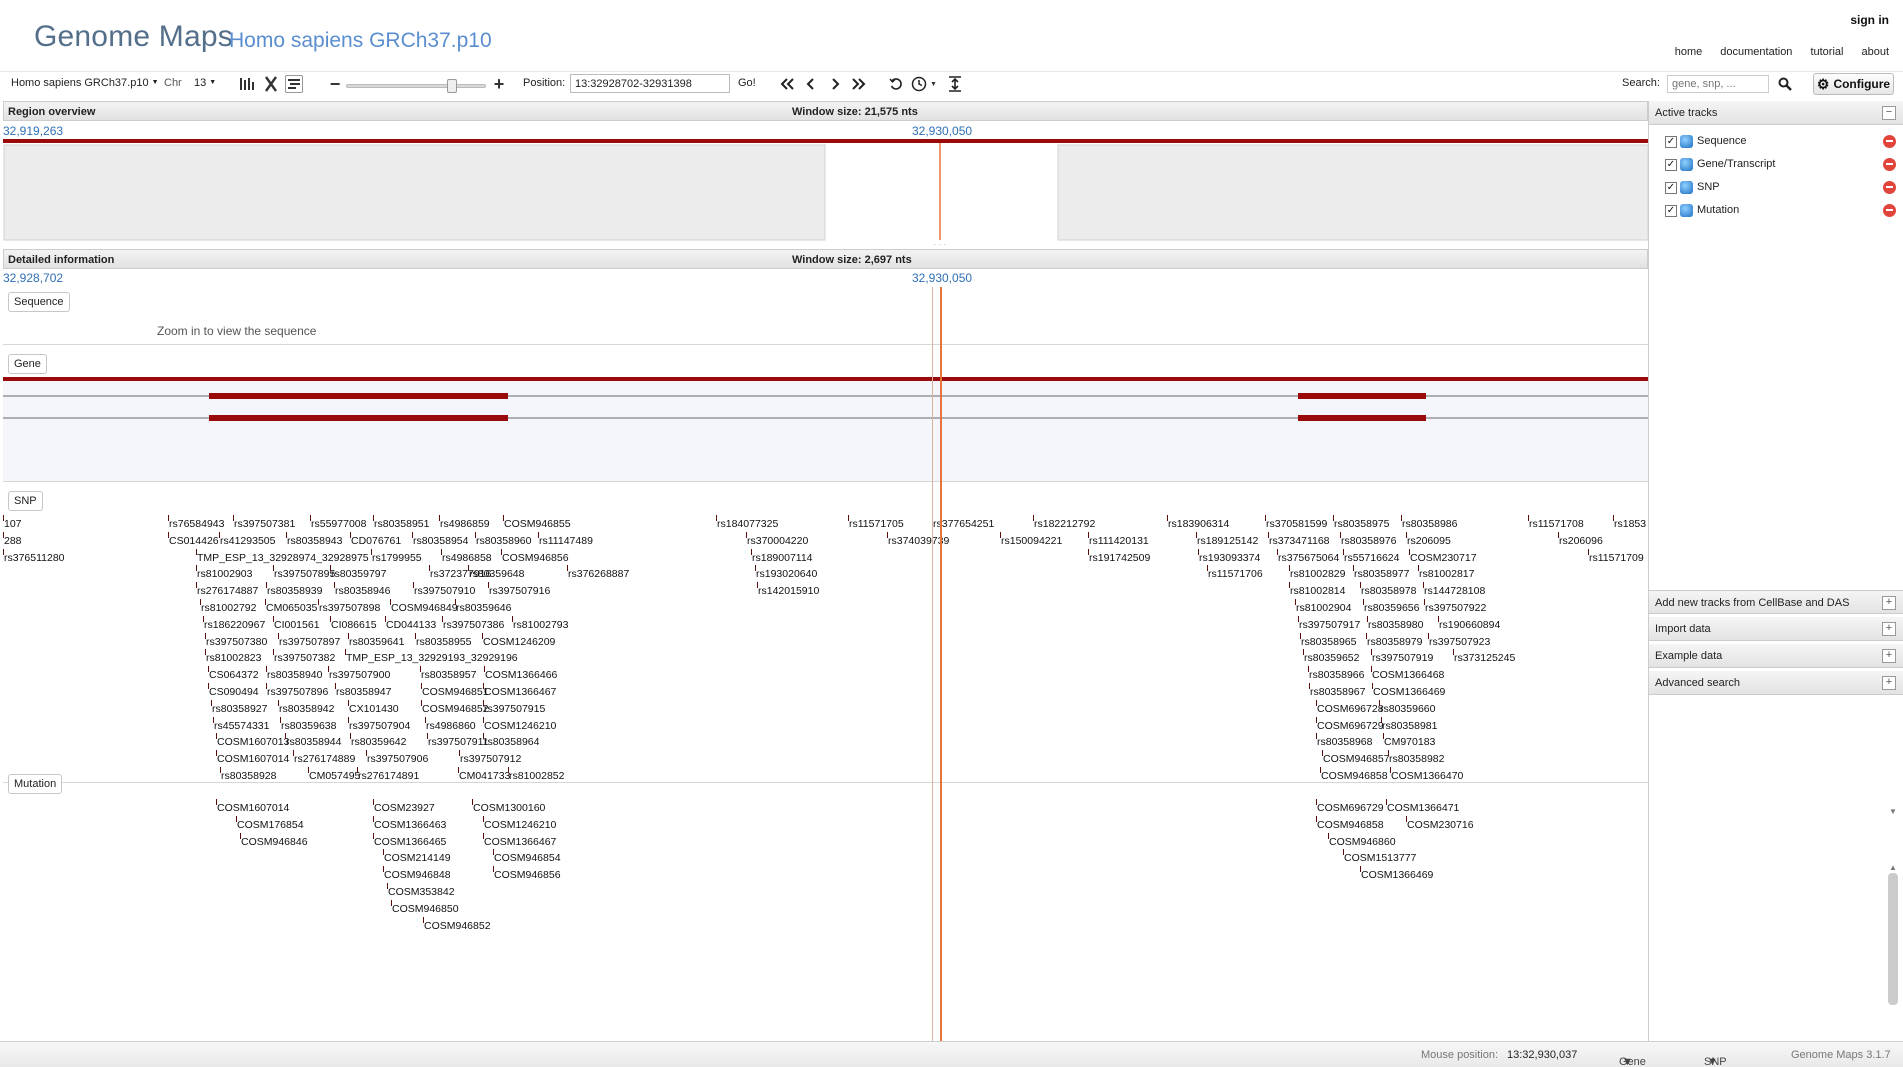 The image size is (1903, 1067). Describe the element at coordinates (788, 591) in the screenshot. I see `feature-label: rs142015910` at that location.